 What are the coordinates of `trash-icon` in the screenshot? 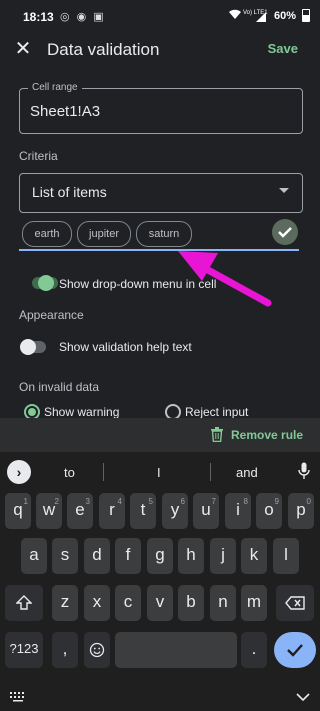 It's located at (217, 437).